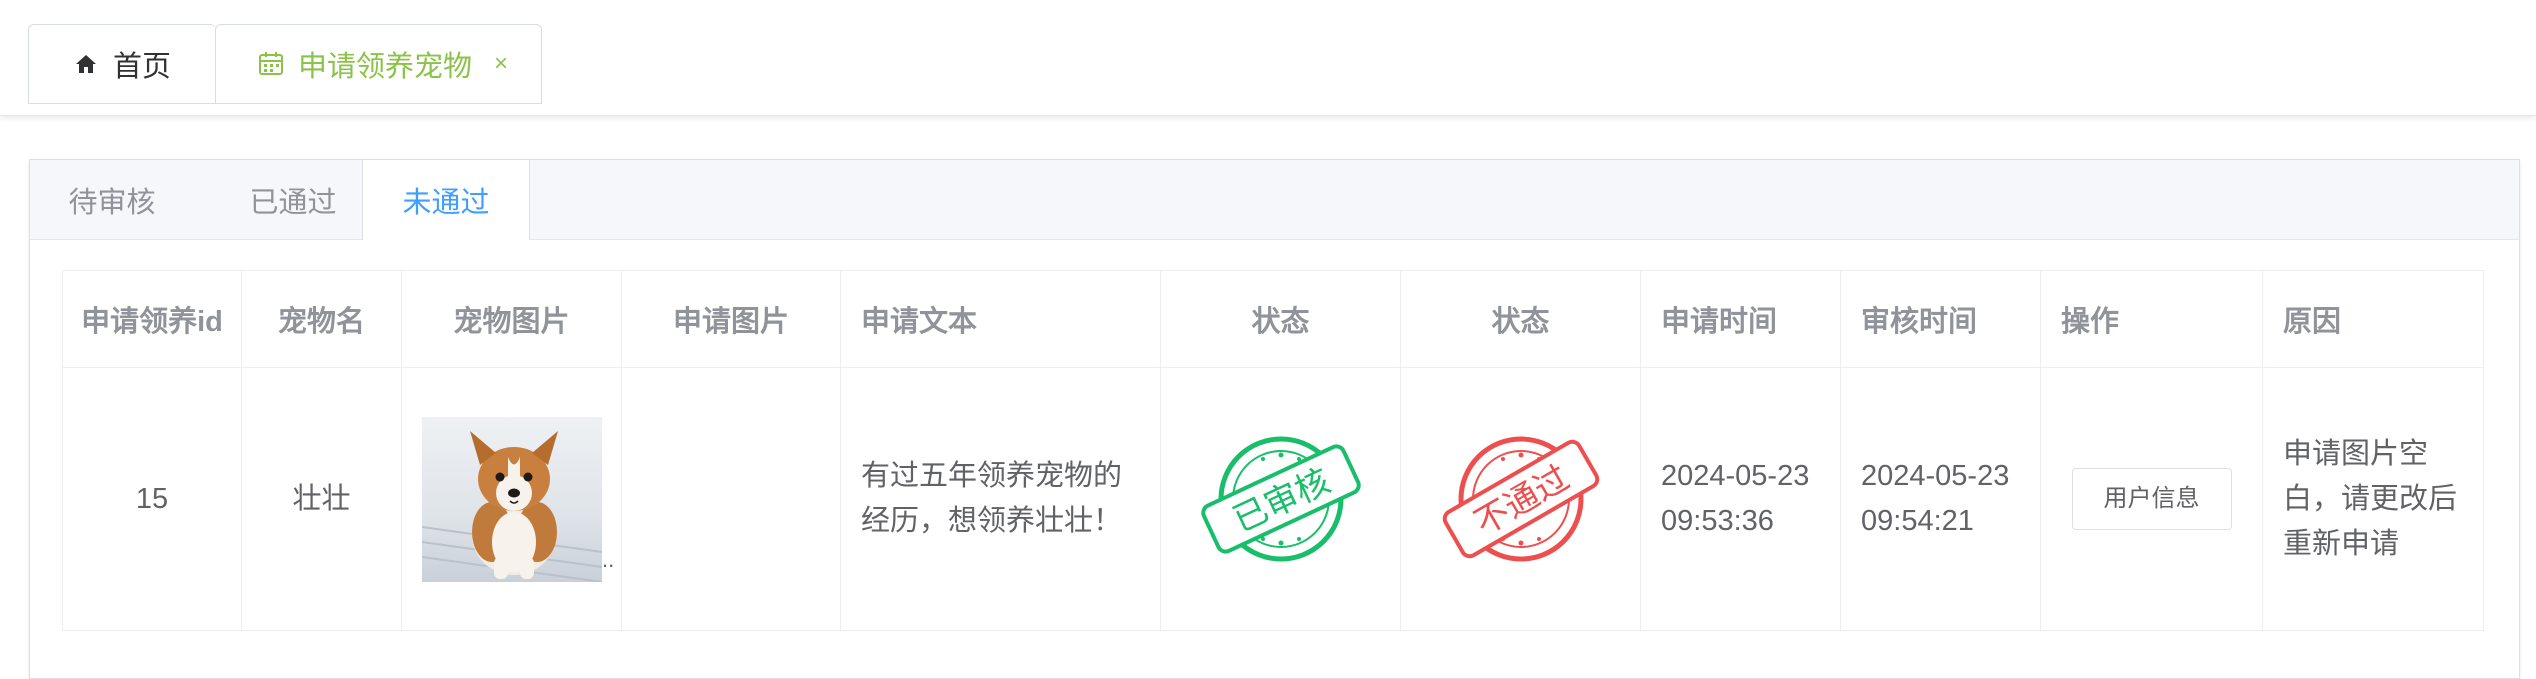 The width and height of the screenshot is (2536, 679). I want to click on col-header-status-2: 状态, so click(1520, 319).